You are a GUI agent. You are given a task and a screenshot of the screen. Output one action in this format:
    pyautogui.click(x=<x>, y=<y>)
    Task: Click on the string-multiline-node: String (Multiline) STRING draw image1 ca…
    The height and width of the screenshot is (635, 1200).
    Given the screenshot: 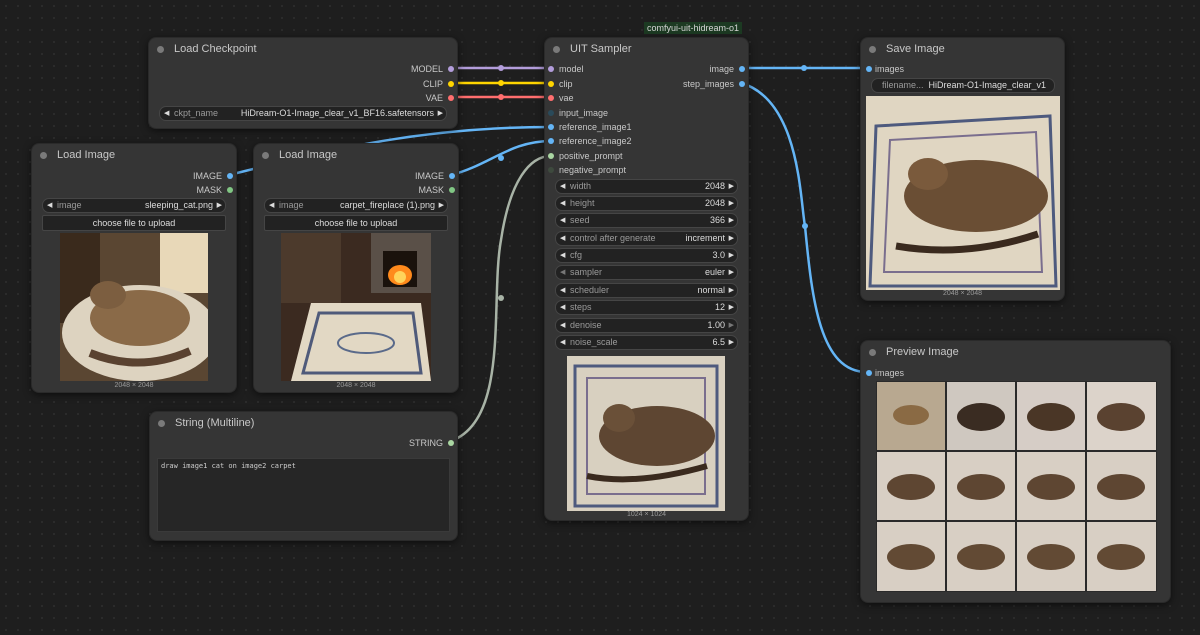 What is the action you would take?
    pyautogui.click(x=303, y=476)
    